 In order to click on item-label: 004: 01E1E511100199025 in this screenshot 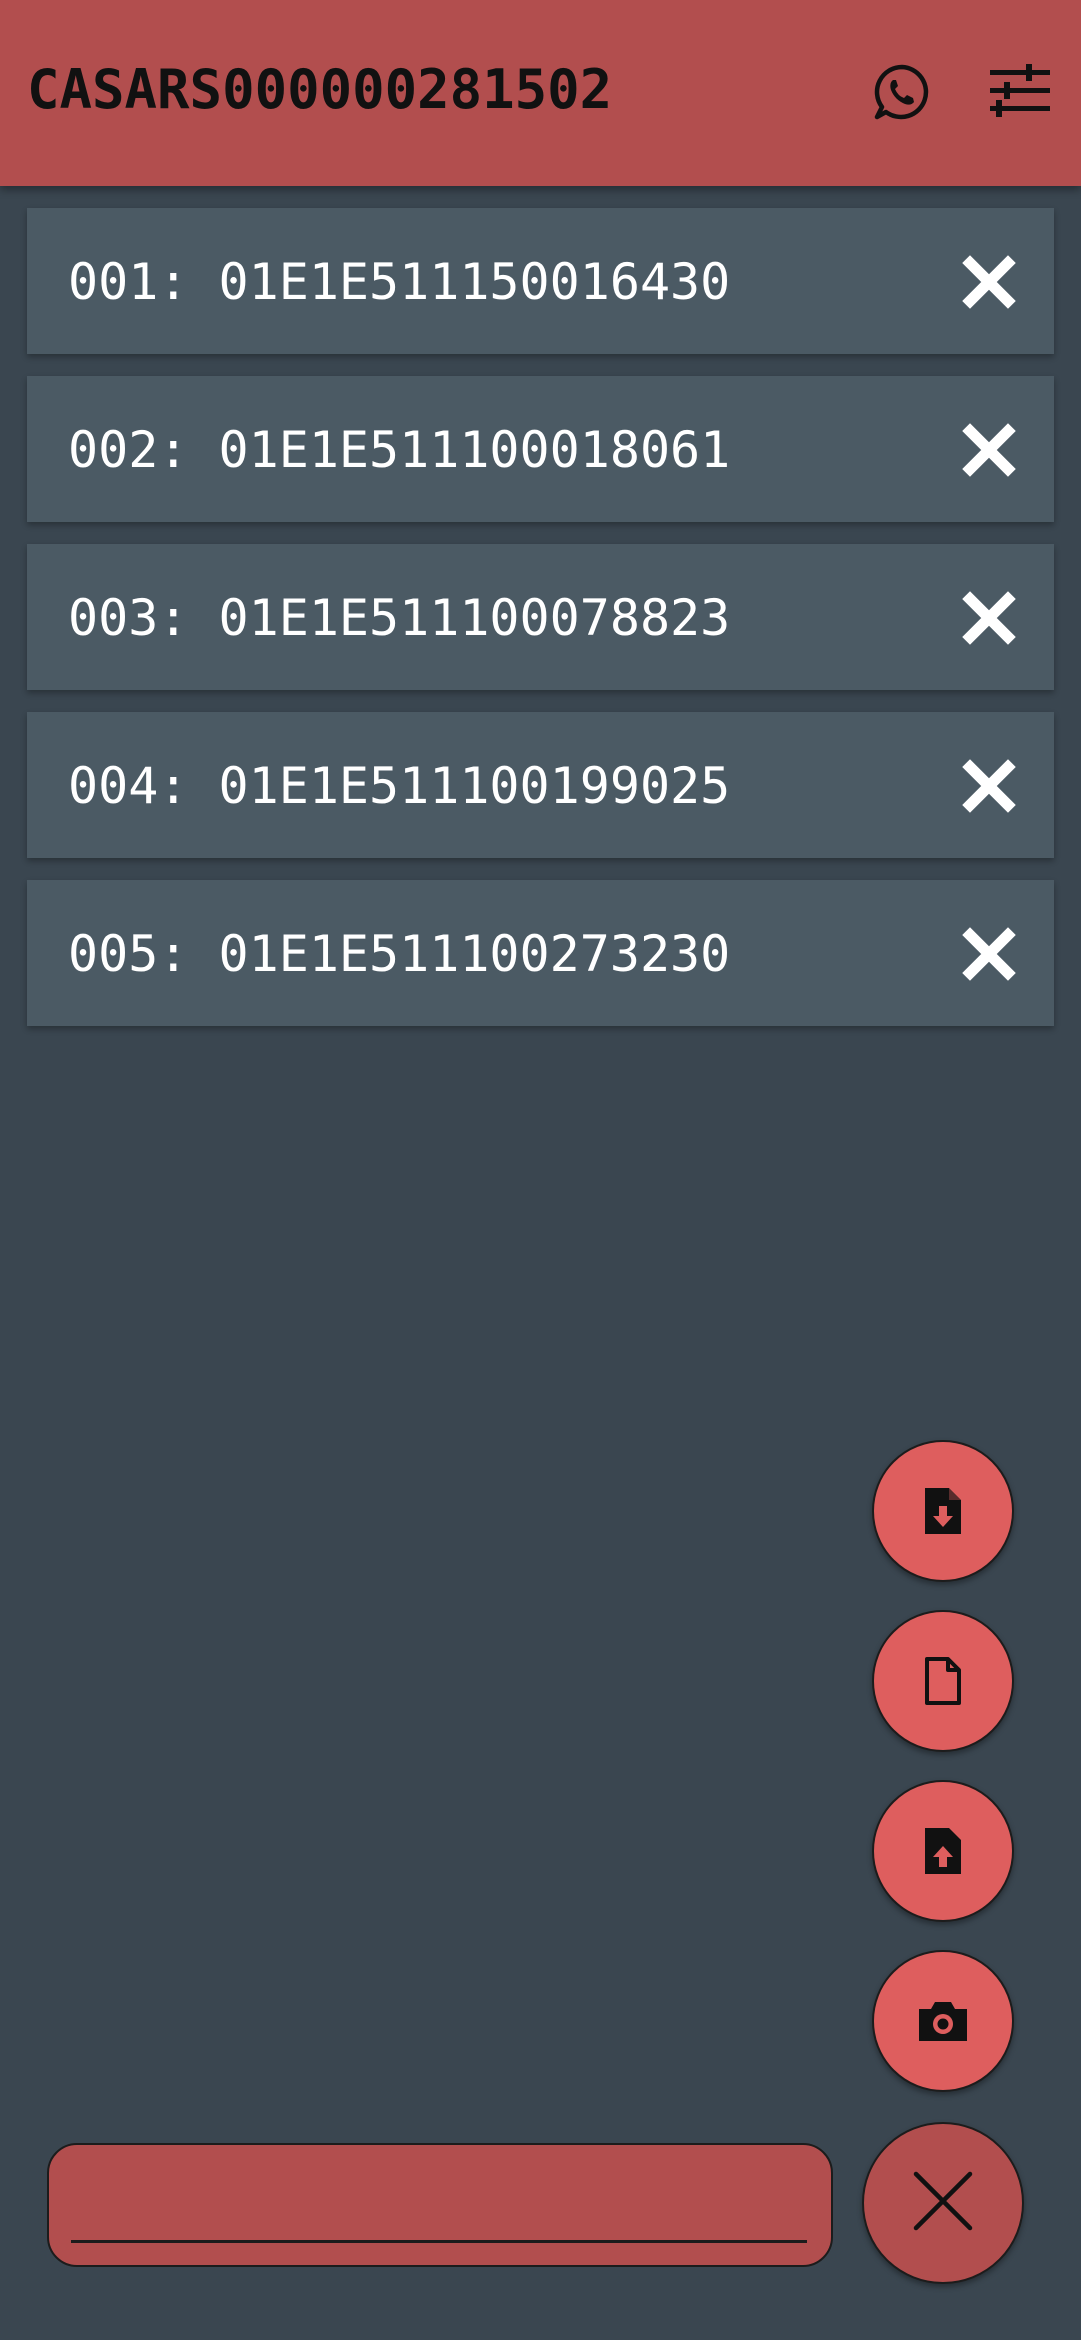, I will do `click(399, 786)`.